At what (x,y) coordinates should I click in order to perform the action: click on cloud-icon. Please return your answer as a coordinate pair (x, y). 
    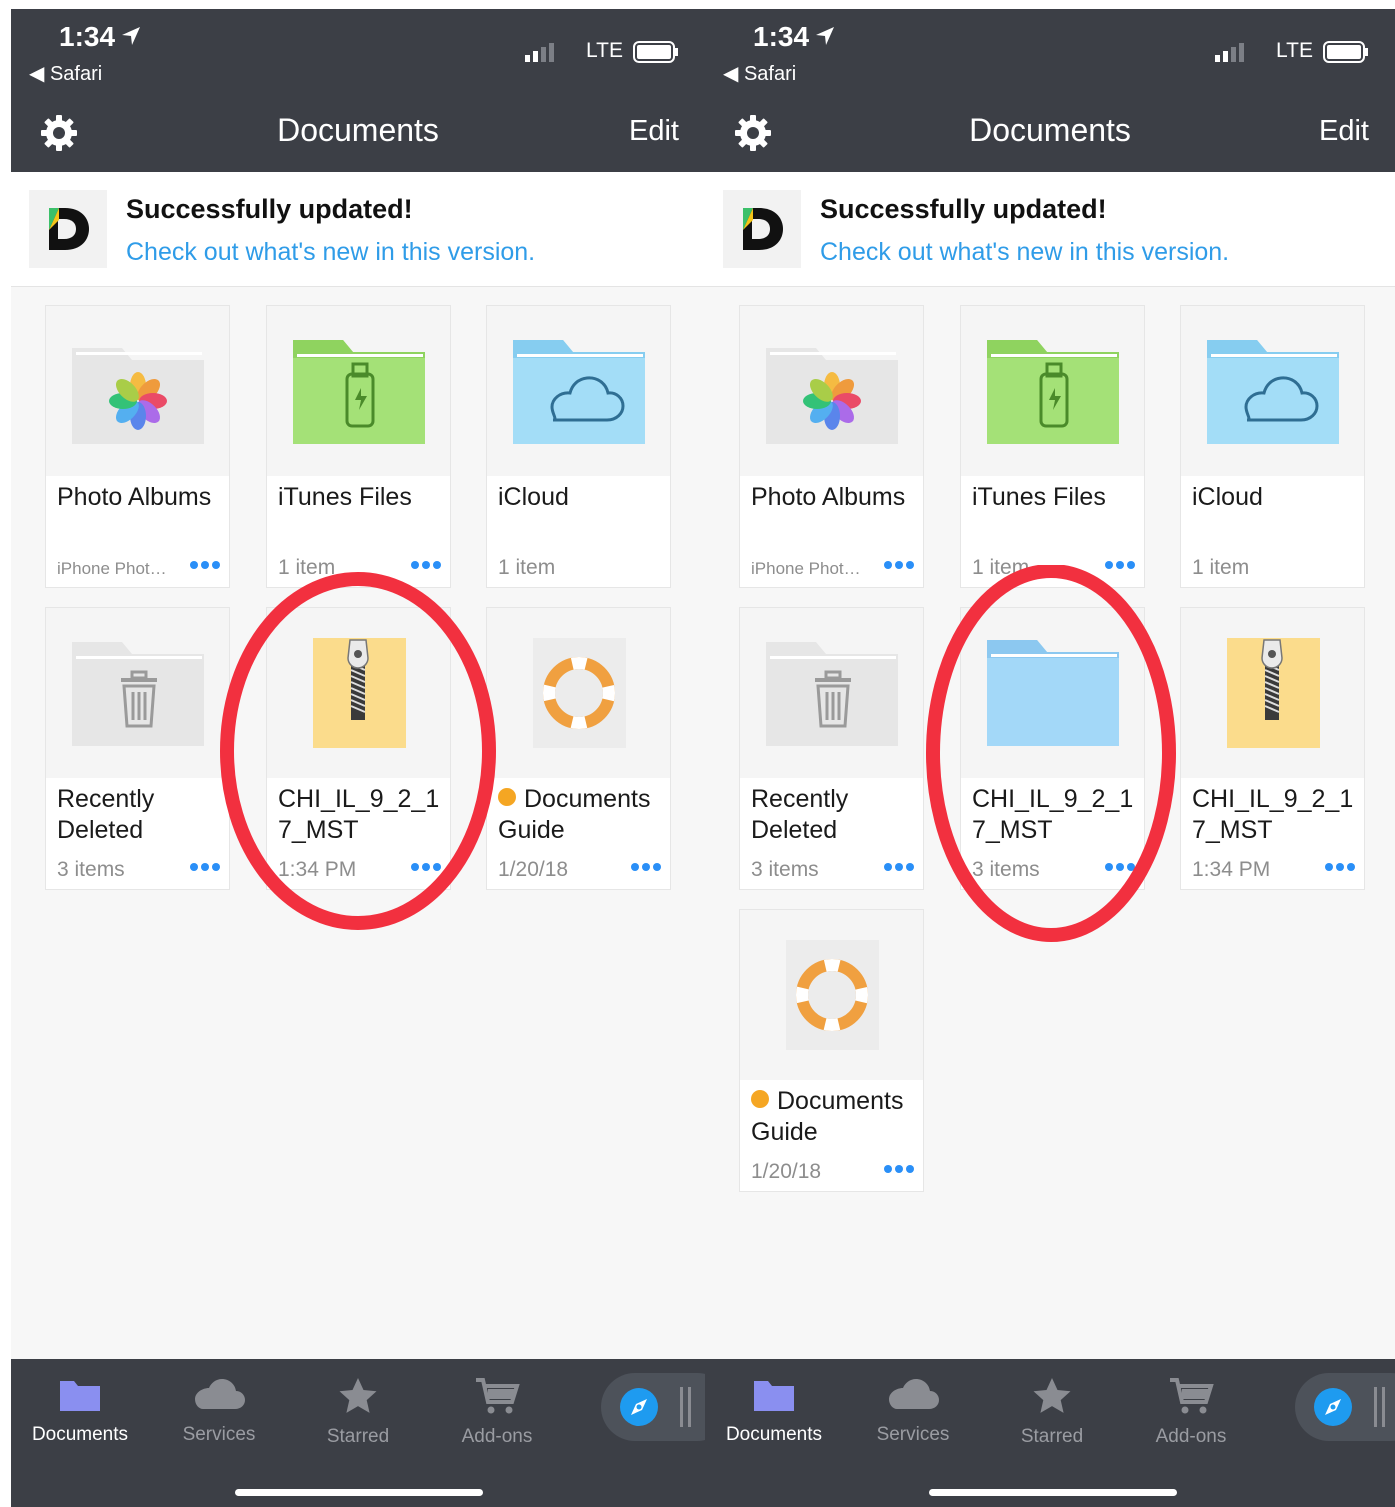
    Looking at the image, I should click on (914, 1394).